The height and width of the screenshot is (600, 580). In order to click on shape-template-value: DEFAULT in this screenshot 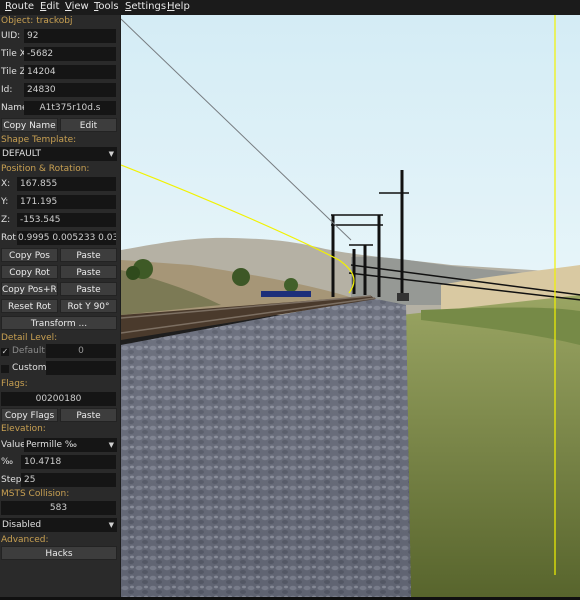, I will do `click(21, 154)`.